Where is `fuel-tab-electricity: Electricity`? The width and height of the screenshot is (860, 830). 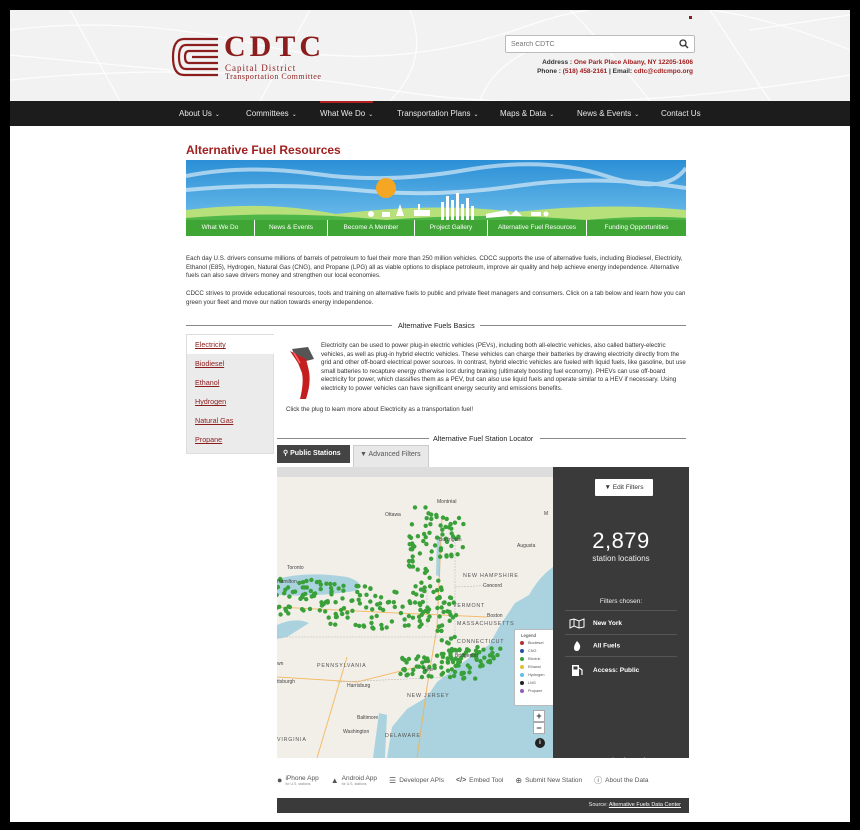
fuel-tab-electricity: Electricity is located at coordinates (230, 344).